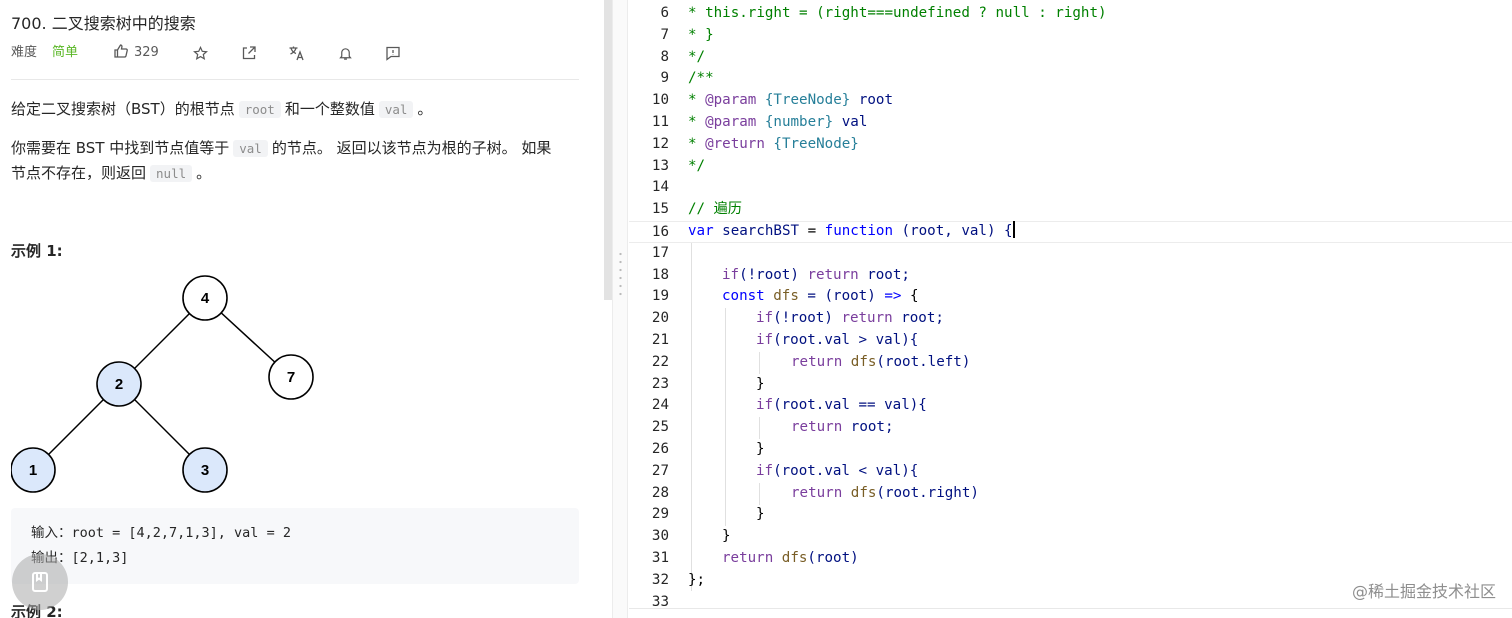  Describe the element at coordinates (660, 579) in the screenshot. I see `line-number: 32` at that location.